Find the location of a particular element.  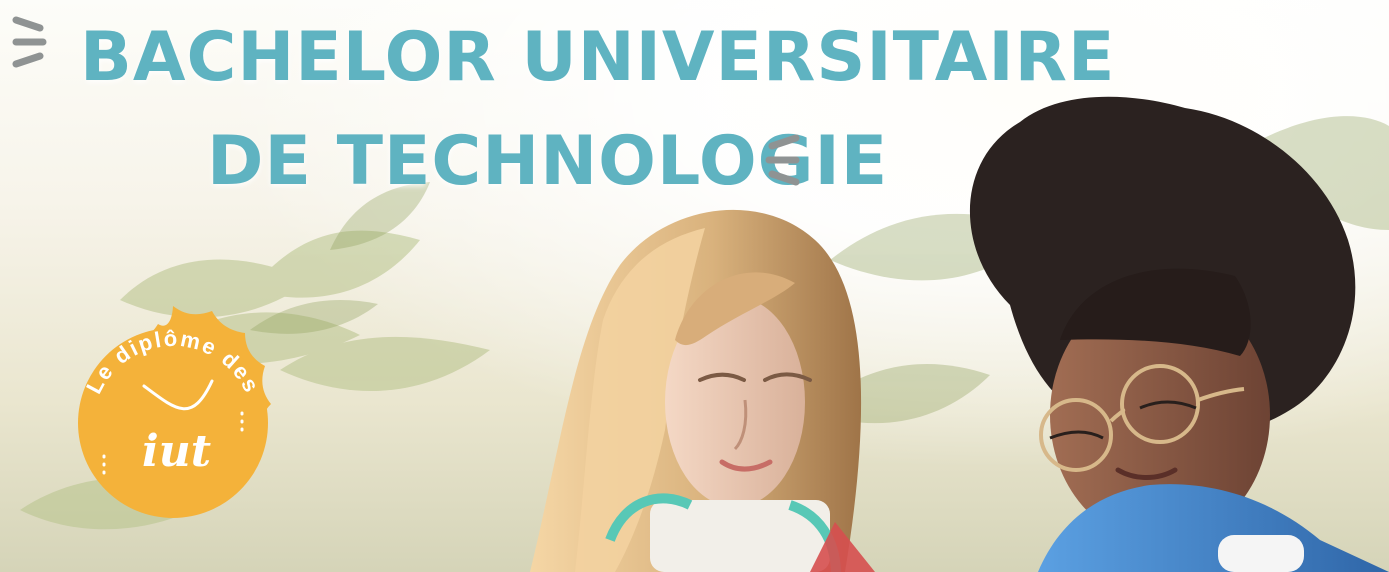

diploma-badge: Le diplôme des iut is located at coordinates (173, 423).